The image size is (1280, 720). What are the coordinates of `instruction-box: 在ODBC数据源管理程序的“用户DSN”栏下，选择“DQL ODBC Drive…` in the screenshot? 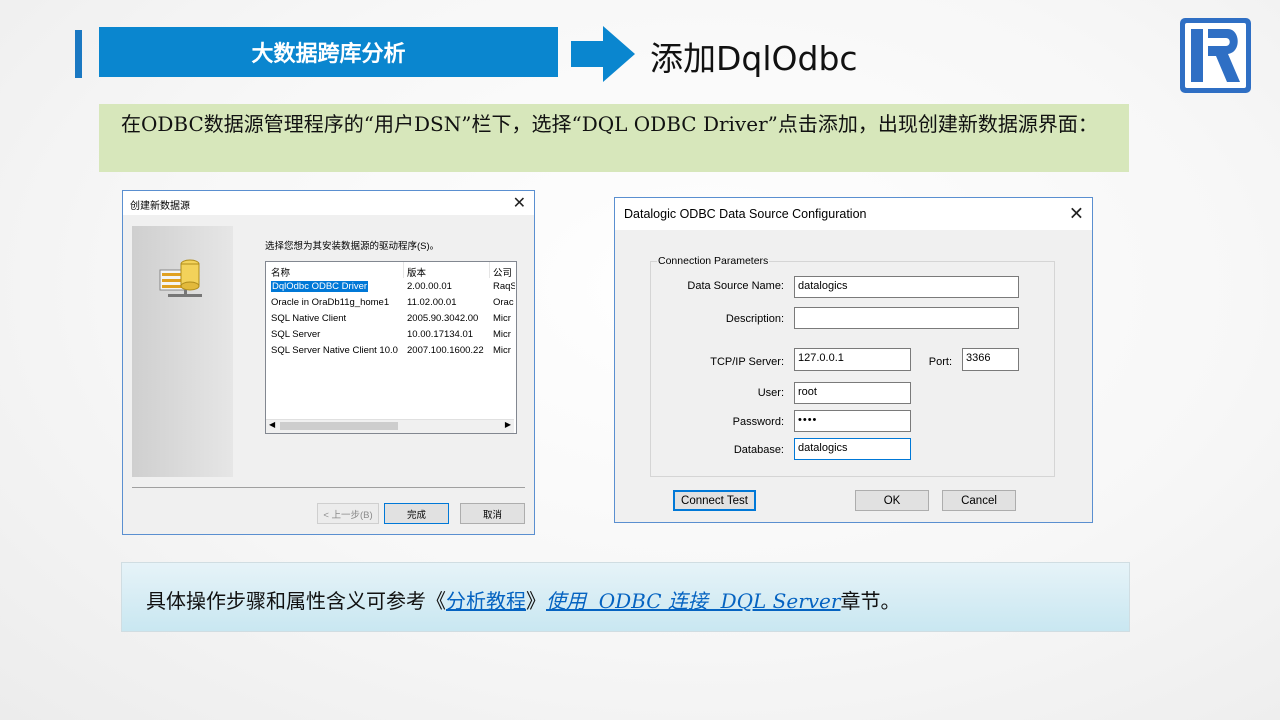 It's located at (614, 138).